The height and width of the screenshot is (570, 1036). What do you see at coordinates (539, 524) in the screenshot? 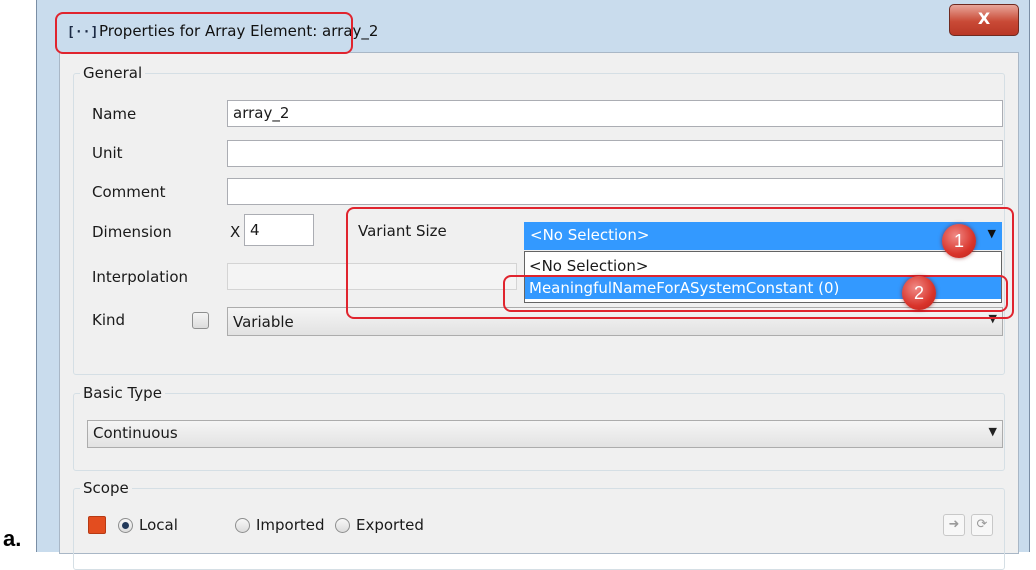
I see `scope-group: Scope` at bounding box center [539, 524].